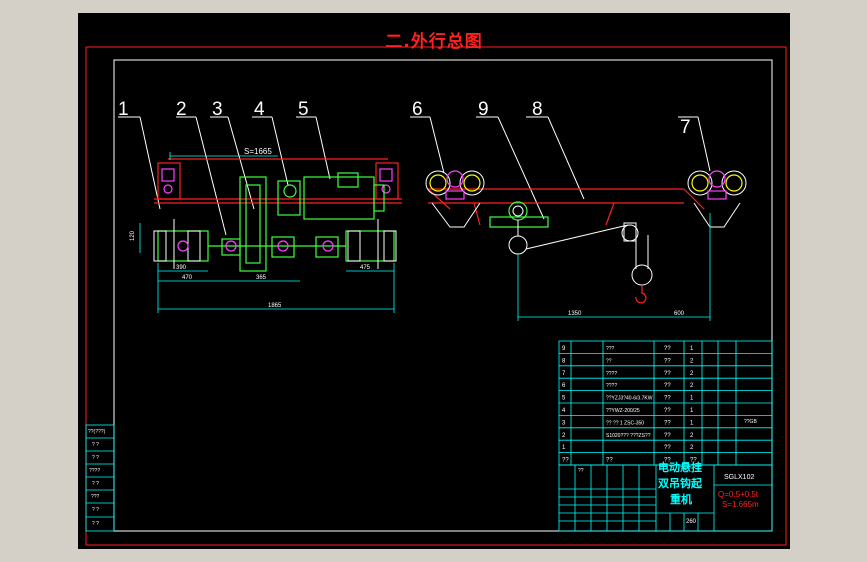  What do you see at coordinates (95, 458) in the screenshot?
I see `stamp-cell-2: ? ?` at bounding box center [95, 458].